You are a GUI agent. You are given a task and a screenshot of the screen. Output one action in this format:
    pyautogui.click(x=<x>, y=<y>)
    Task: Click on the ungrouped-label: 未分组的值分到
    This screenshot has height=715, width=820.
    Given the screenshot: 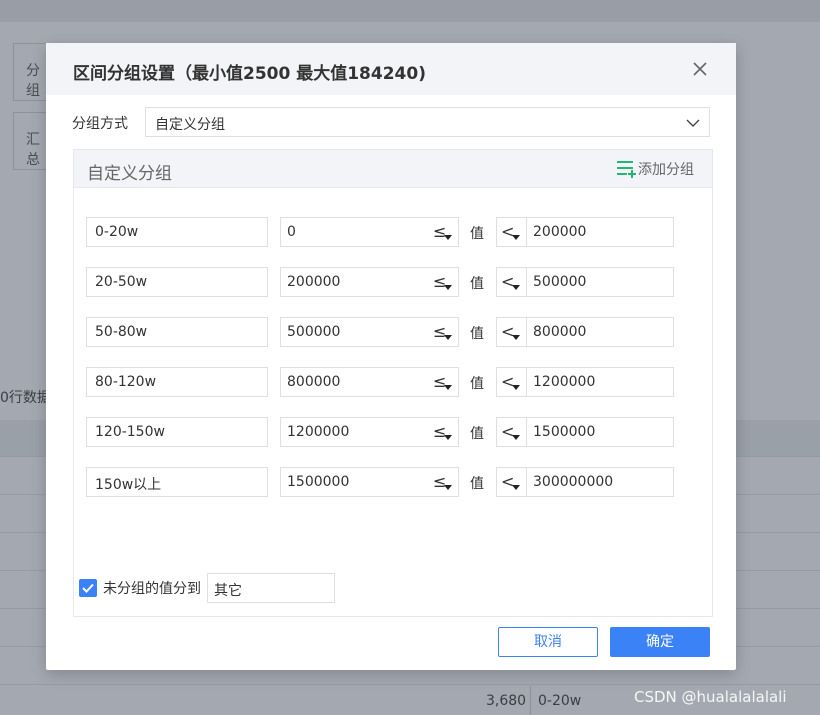 What is the action you would take?
    pyautogui.click(x=152, y=589)
    